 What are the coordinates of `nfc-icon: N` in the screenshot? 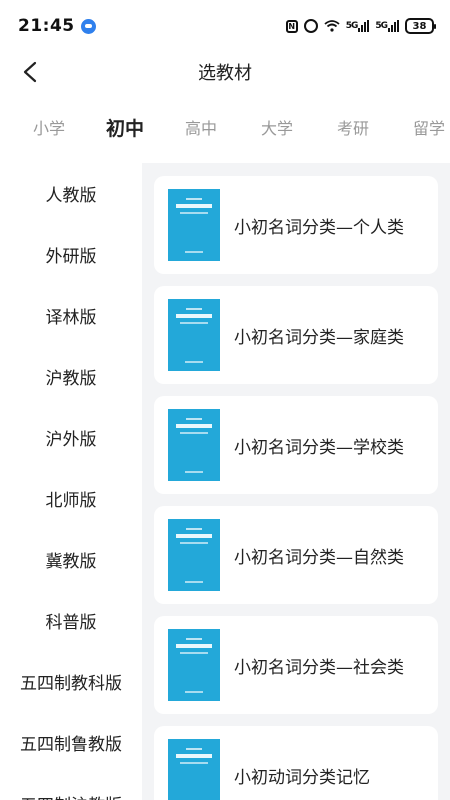 It's located at (291, 26).